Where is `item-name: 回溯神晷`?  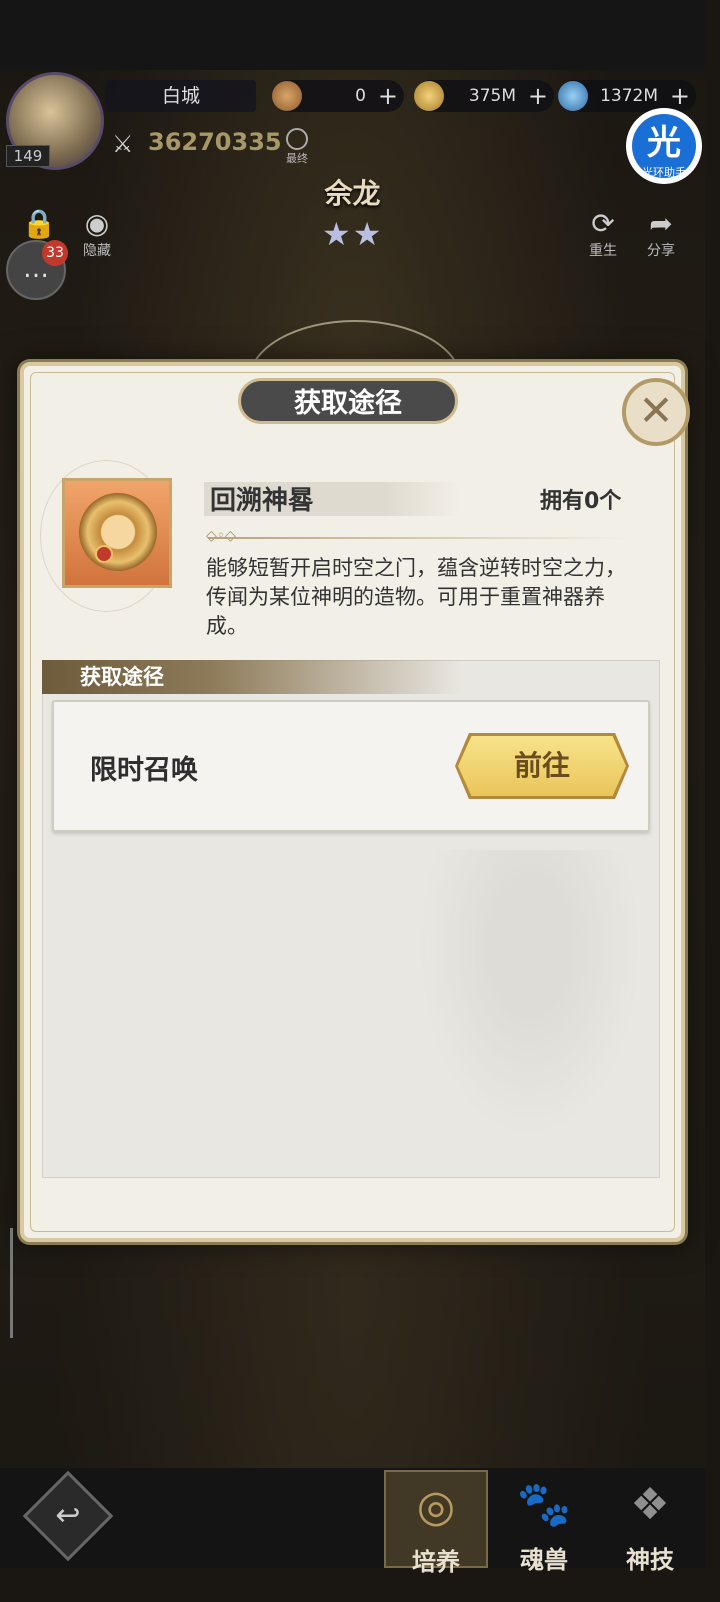 item-name: 回溯神晷 is located at coordinates (262, 501).